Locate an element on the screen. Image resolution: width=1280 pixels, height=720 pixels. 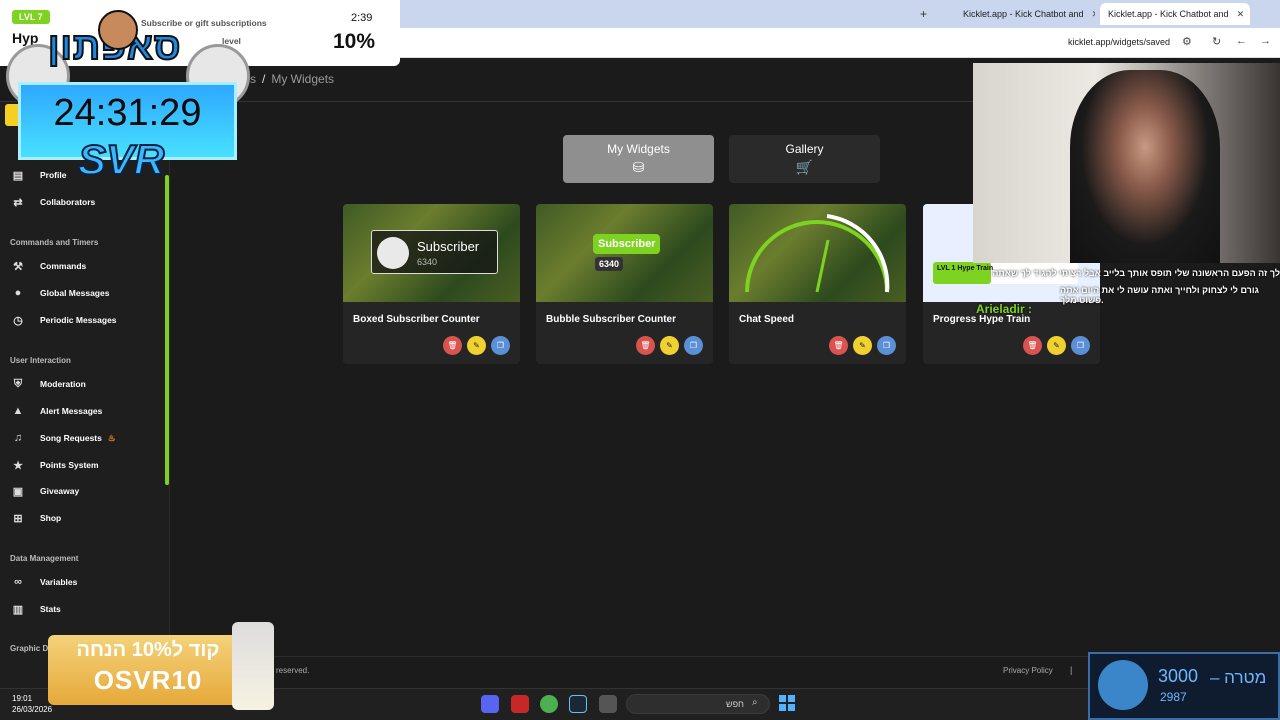
tab-gallery: Gallery 🛒 is located at coordinates (804, 159).